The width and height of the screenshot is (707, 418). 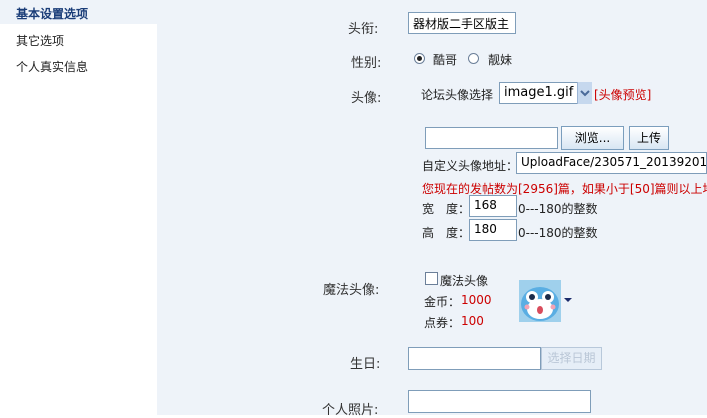 What do you see at coordinates (462, 23) in the screenshot?
I see `title-input: 器材版二手区版主` at bounding box center [462, 23].